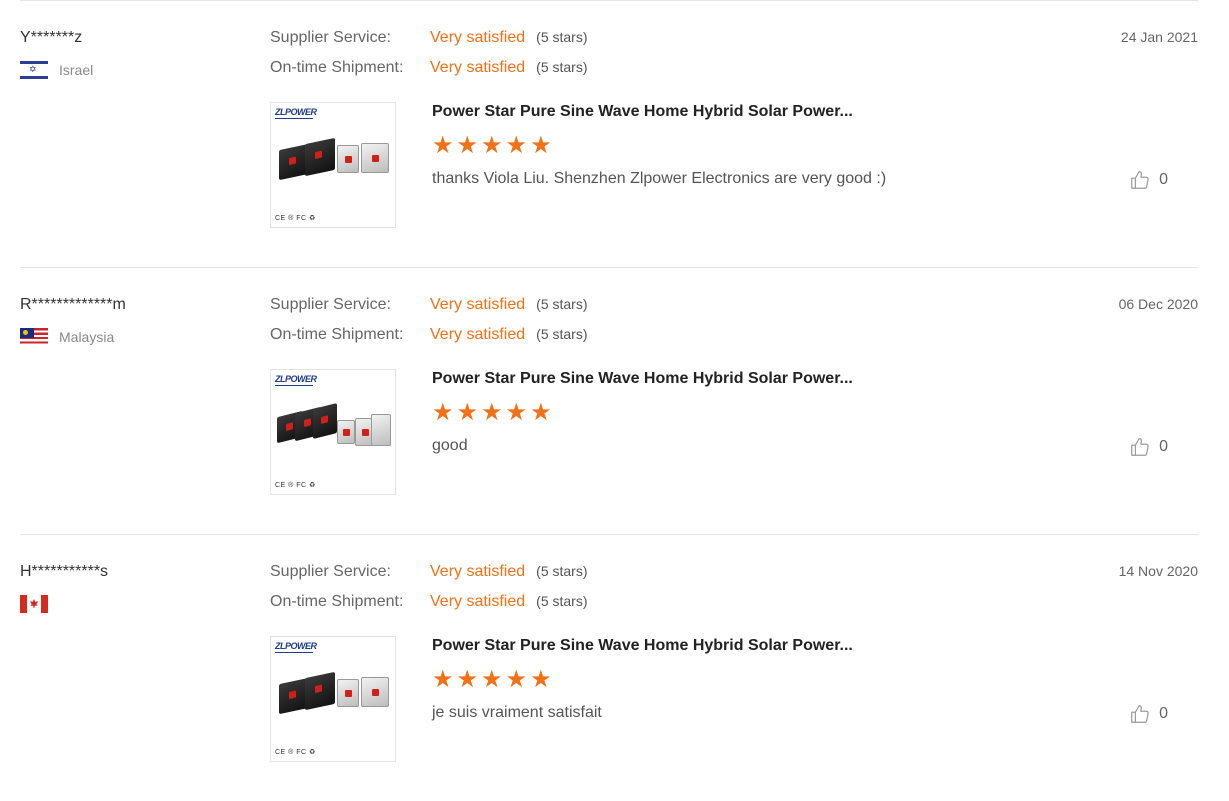  What do you see at coordinates (34, 604) in the screenshot?
I see `canada-flag-icon` at bounding box center [34, 604].